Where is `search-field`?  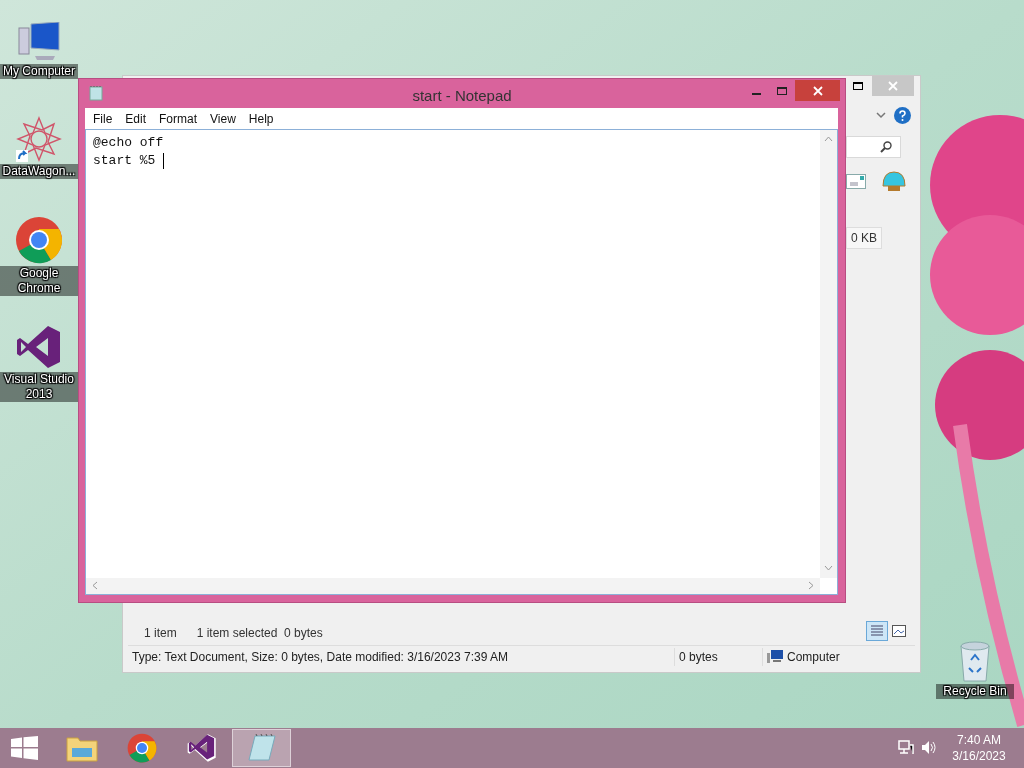
search-field is located at coordinates (873, 147).